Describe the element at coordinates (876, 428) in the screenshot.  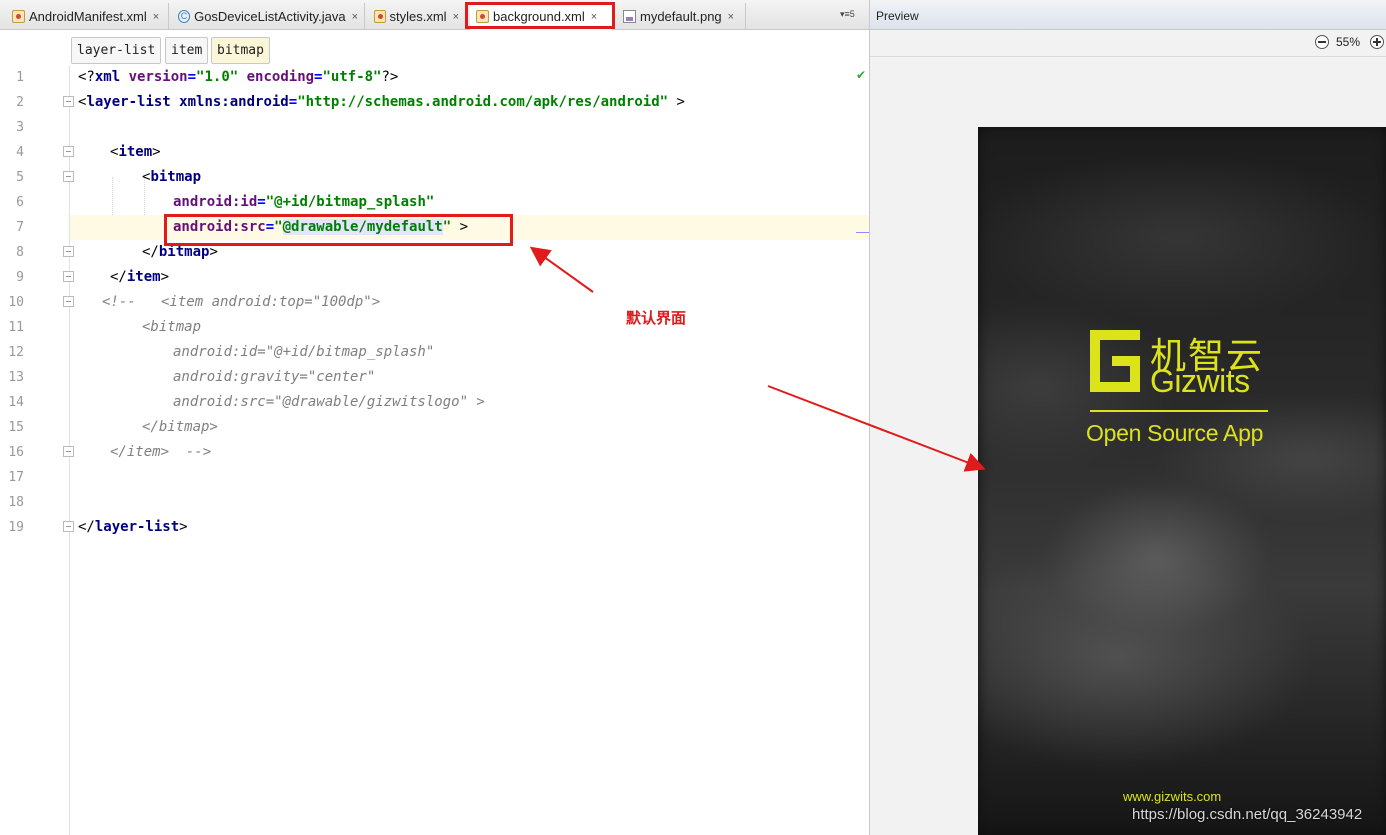
I see `arrow-to-preview` at that location.